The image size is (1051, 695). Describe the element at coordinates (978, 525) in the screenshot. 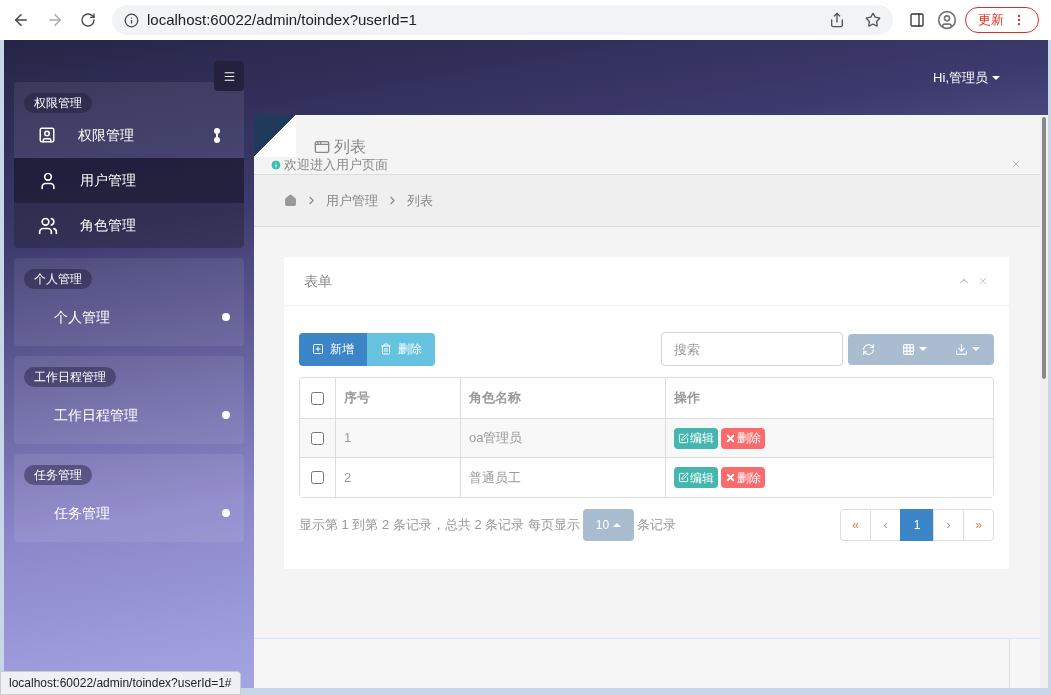

I see `page-button: »` at that location.